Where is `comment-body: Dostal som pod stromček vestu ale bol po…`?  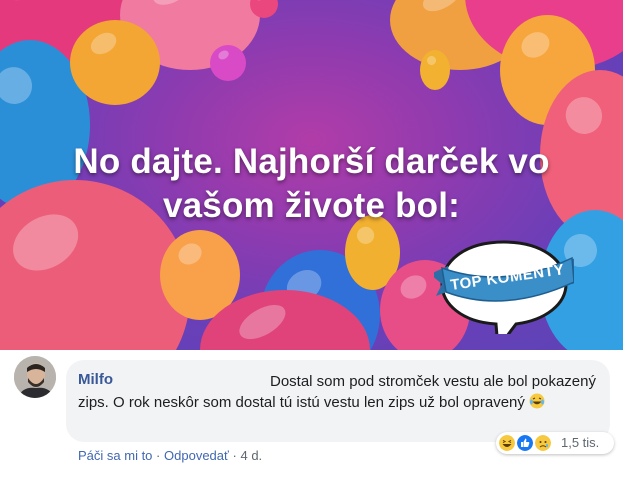 comment-body: Dostal som pod stromček vestu ale bol po… is located at coordinates (337, 392).